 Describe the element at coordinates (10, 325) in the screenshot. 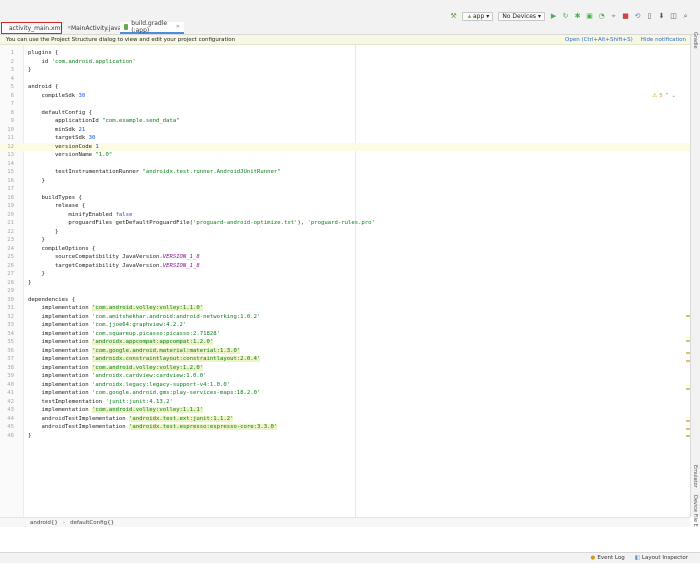

I see `line-number: 33` at that location.